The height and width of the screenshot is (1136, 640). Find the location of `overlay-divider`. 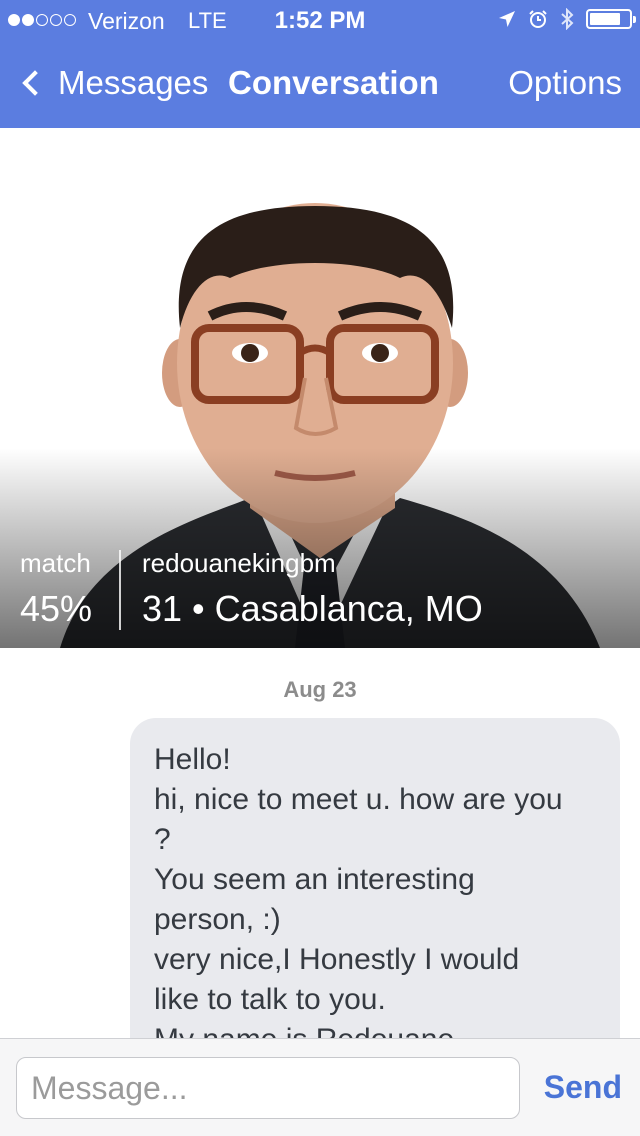

overlay-divider is located at coordinates (120, 590).